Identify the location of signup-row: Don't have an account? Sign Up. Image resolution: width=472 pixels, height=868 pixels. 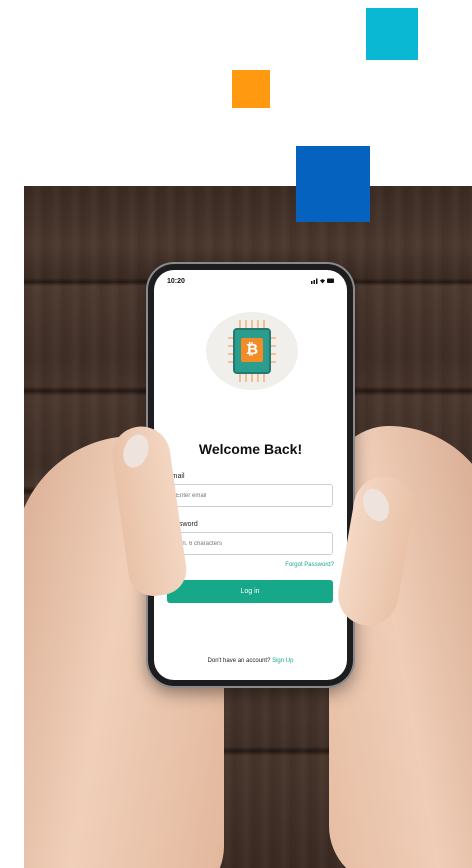
(250, 661).